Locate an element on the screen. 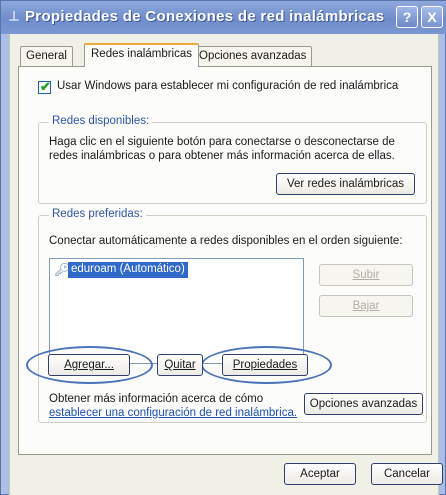 This screenshot has width=446, height=495. move-down-button: Bajar is located at coordinates (366, 306).